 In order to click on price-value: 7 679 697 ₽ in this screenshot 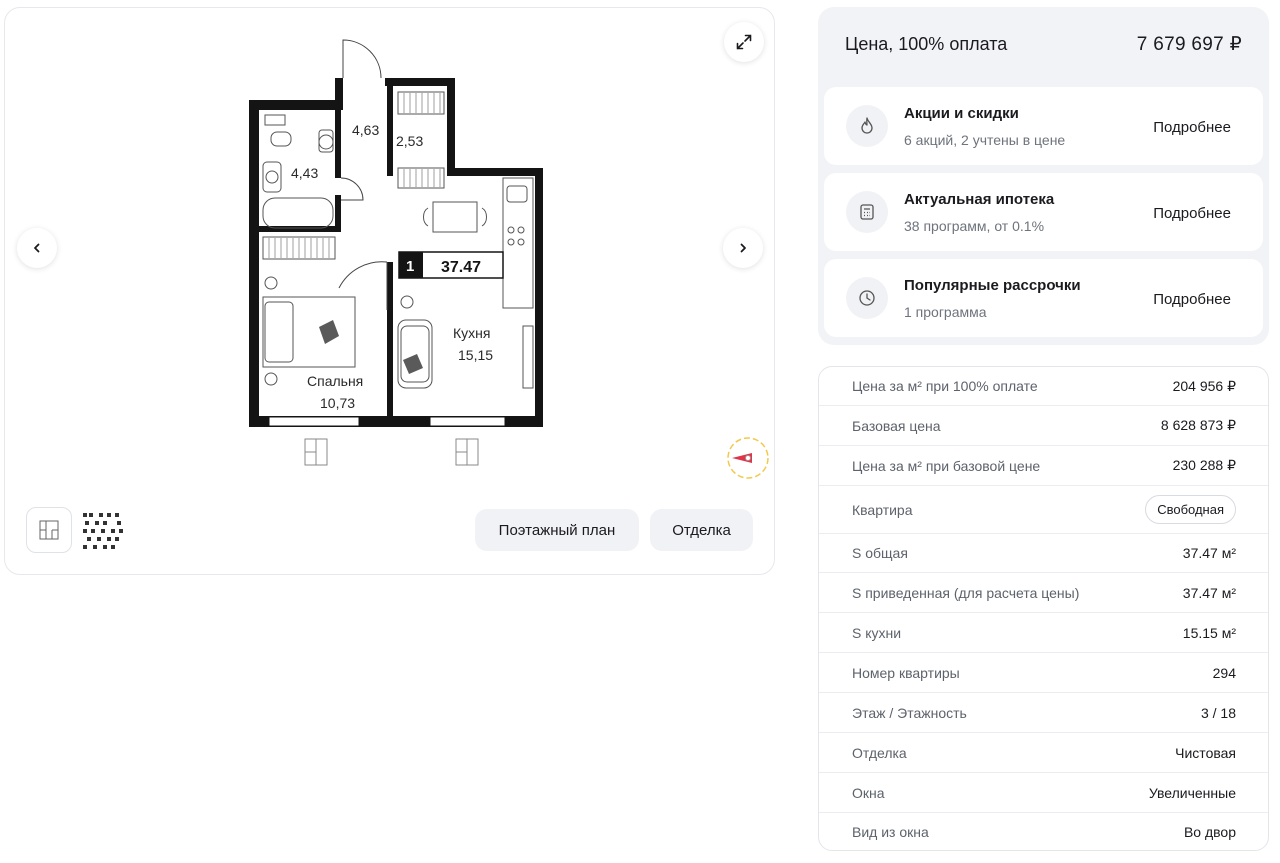, I will do `click(1189, 44)`.